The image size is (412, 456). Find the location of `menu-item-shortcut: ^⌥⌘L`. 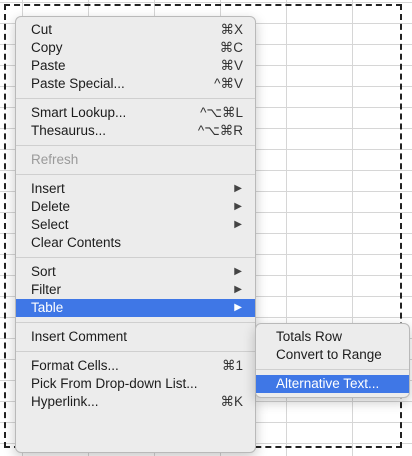

menu-item-shortcut: ^⌥⌘L is located at coordinates (221, 112).